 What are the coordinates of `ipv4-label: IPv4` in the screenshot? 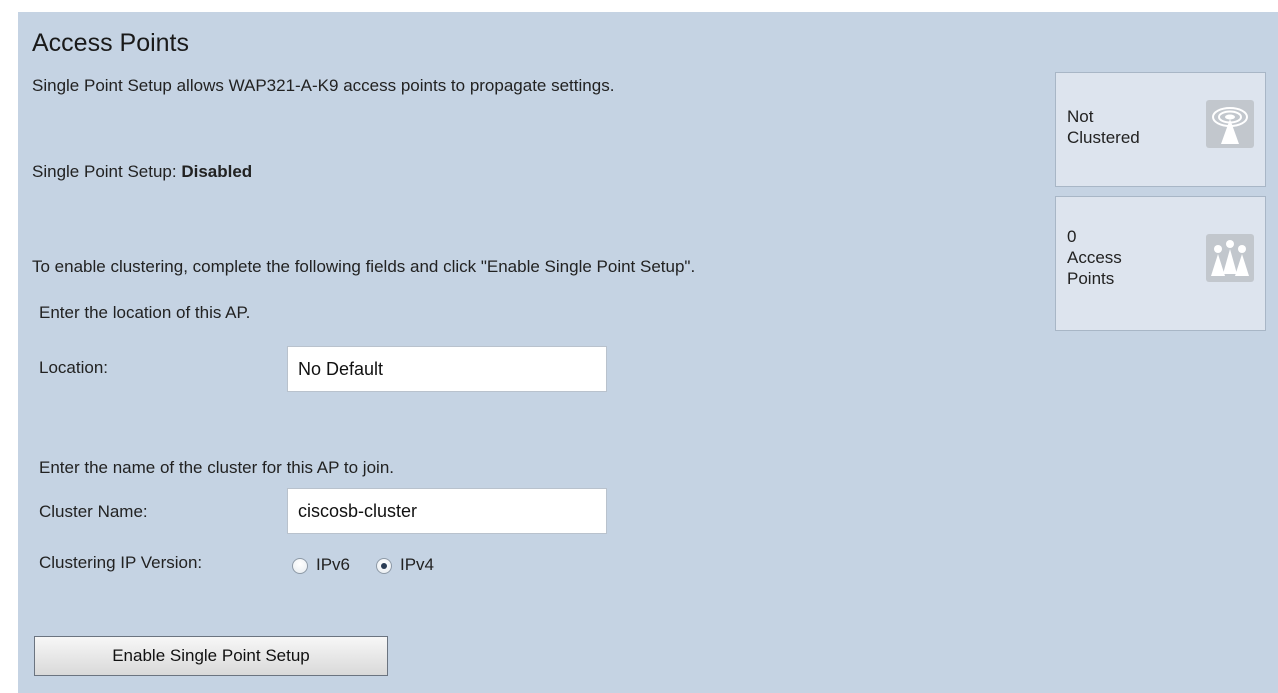 It's located at (417, 565).